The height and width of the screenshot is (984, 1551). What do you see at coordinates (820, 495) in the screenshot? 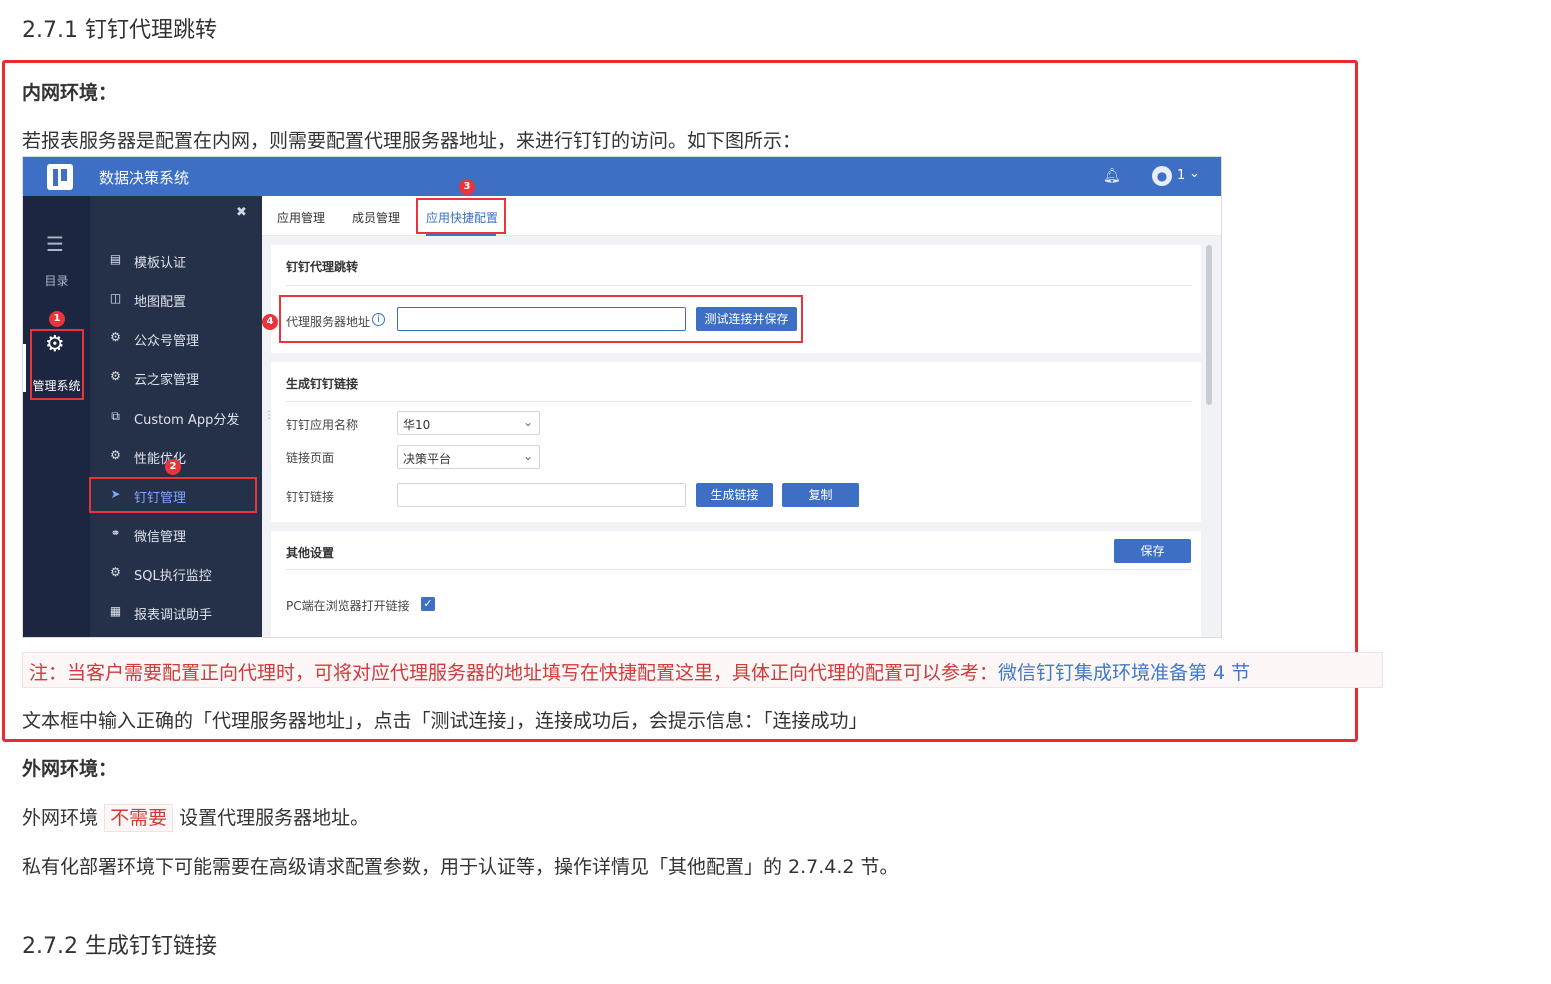
I see `copy-button: 复制` at bounding box center [820, 495].